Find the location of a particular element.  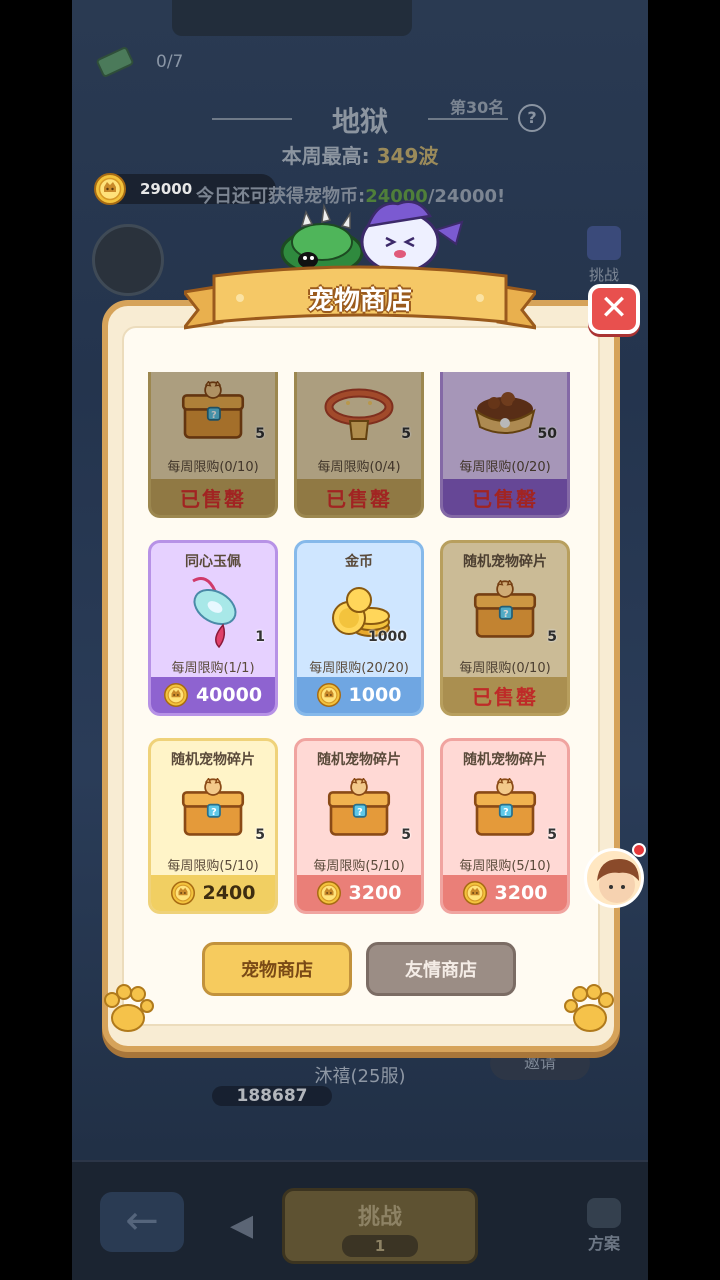

plan-icon is located at coordinates (604, 1213).